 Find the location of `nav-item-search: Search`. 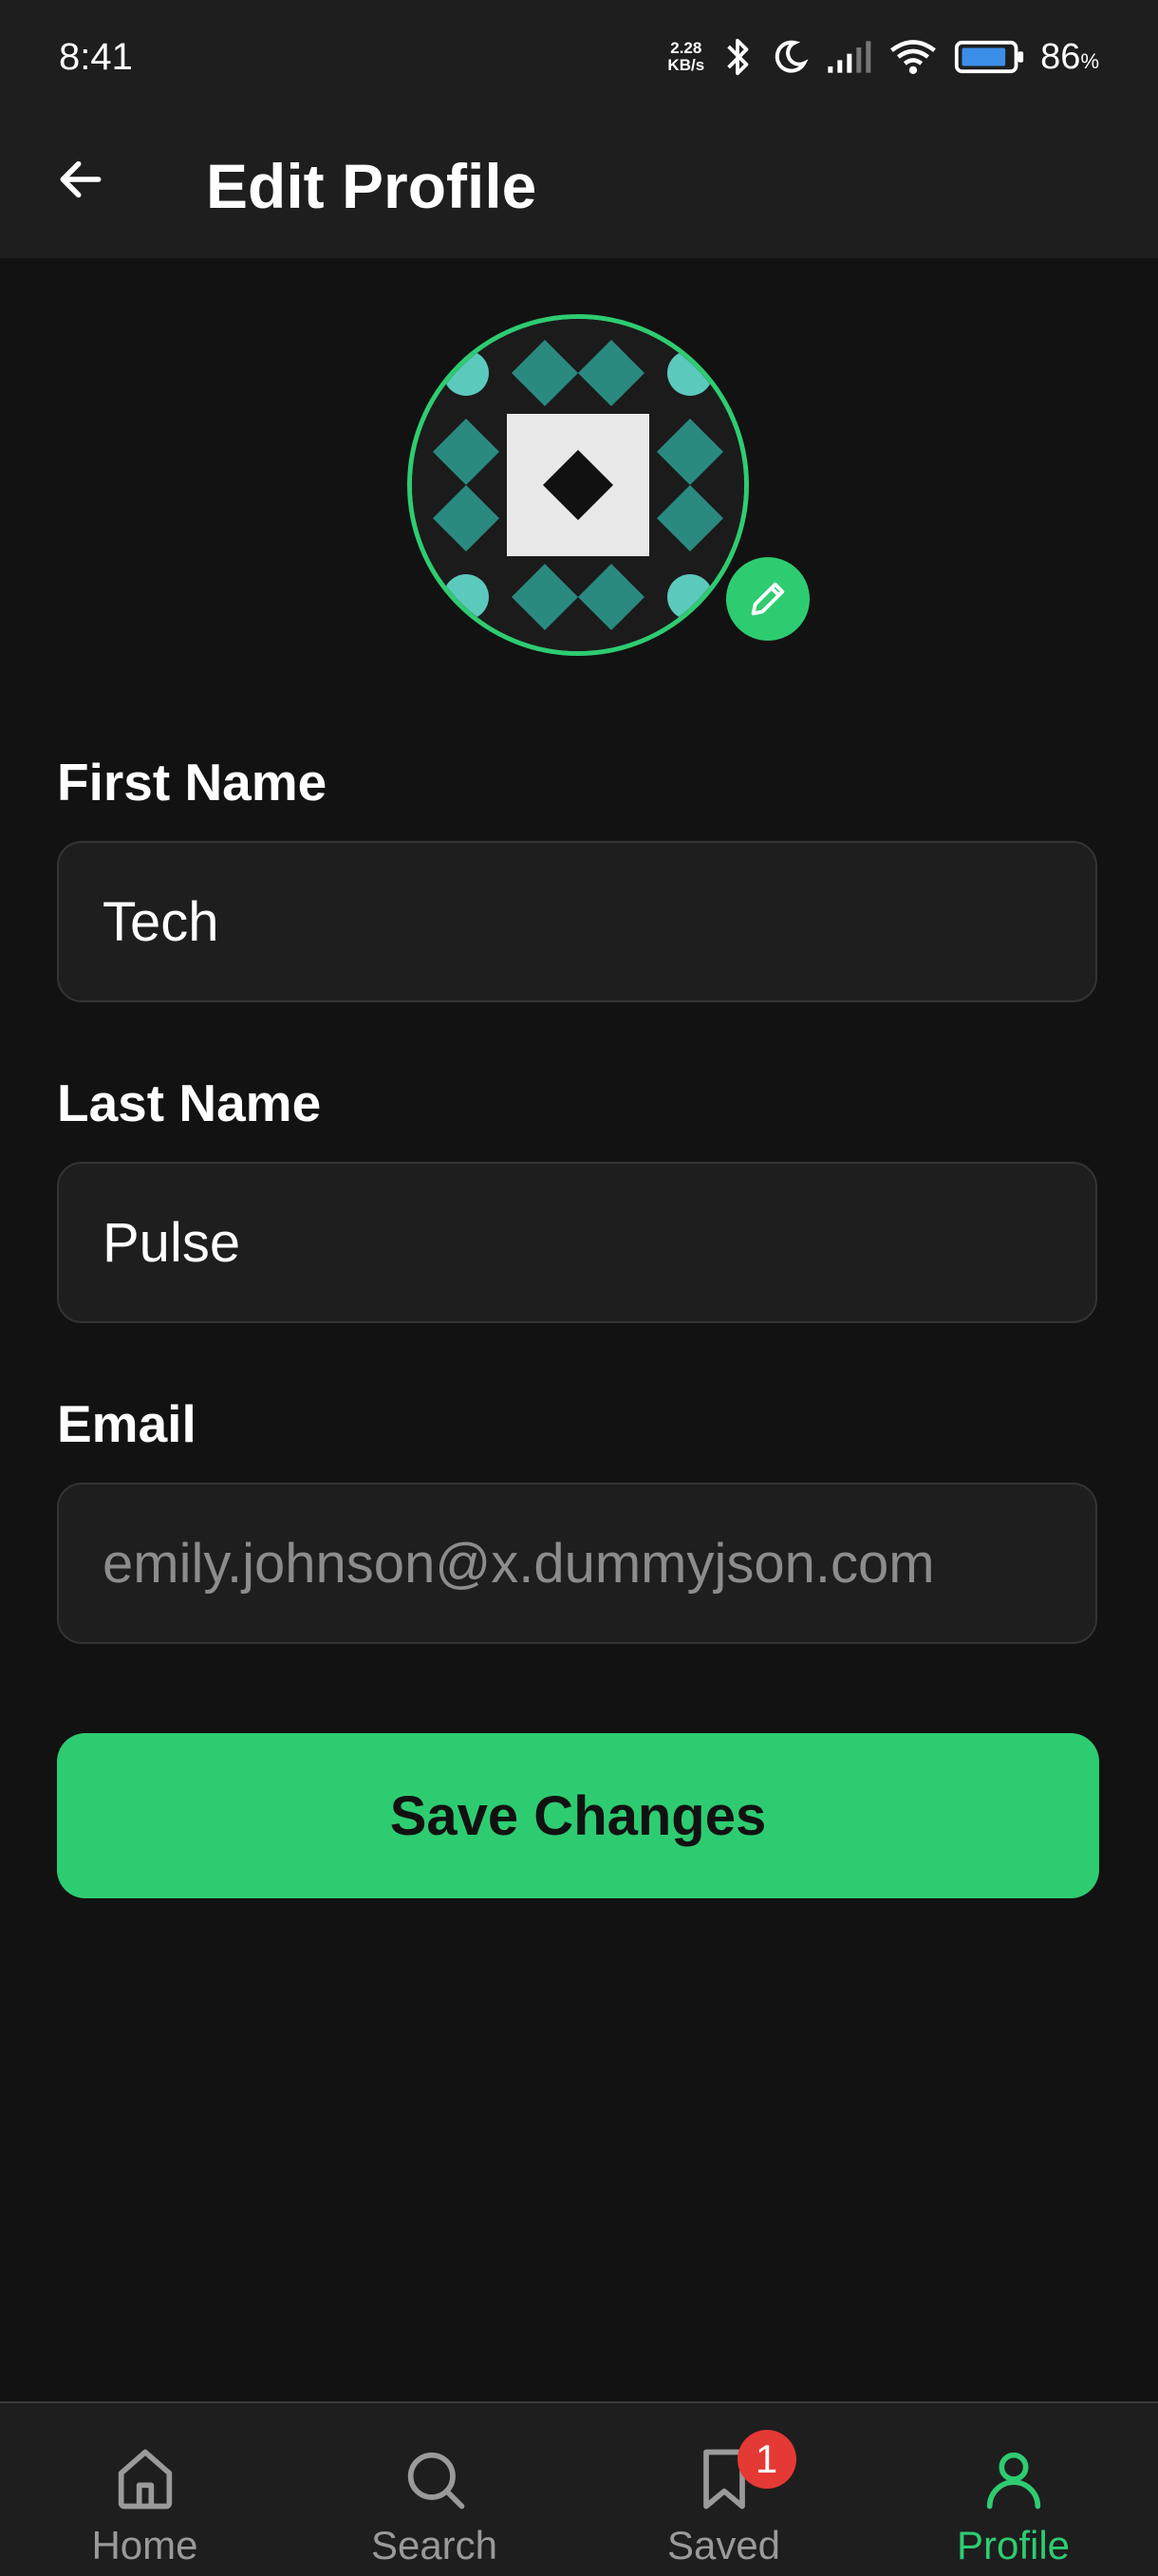

nav-item-search: Search is located at coordinates (434, 2489).